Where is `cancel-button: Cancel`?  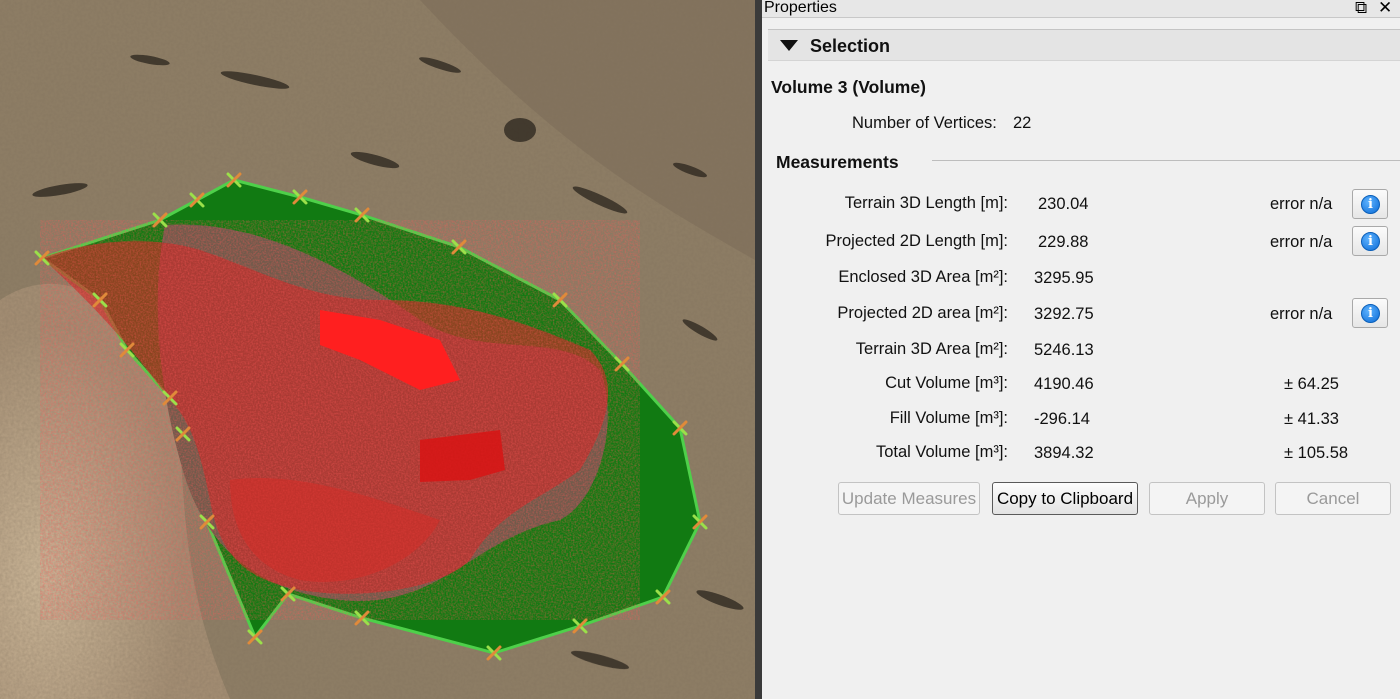 cancel-button: Cancel is located at coordinates (1333, 498).